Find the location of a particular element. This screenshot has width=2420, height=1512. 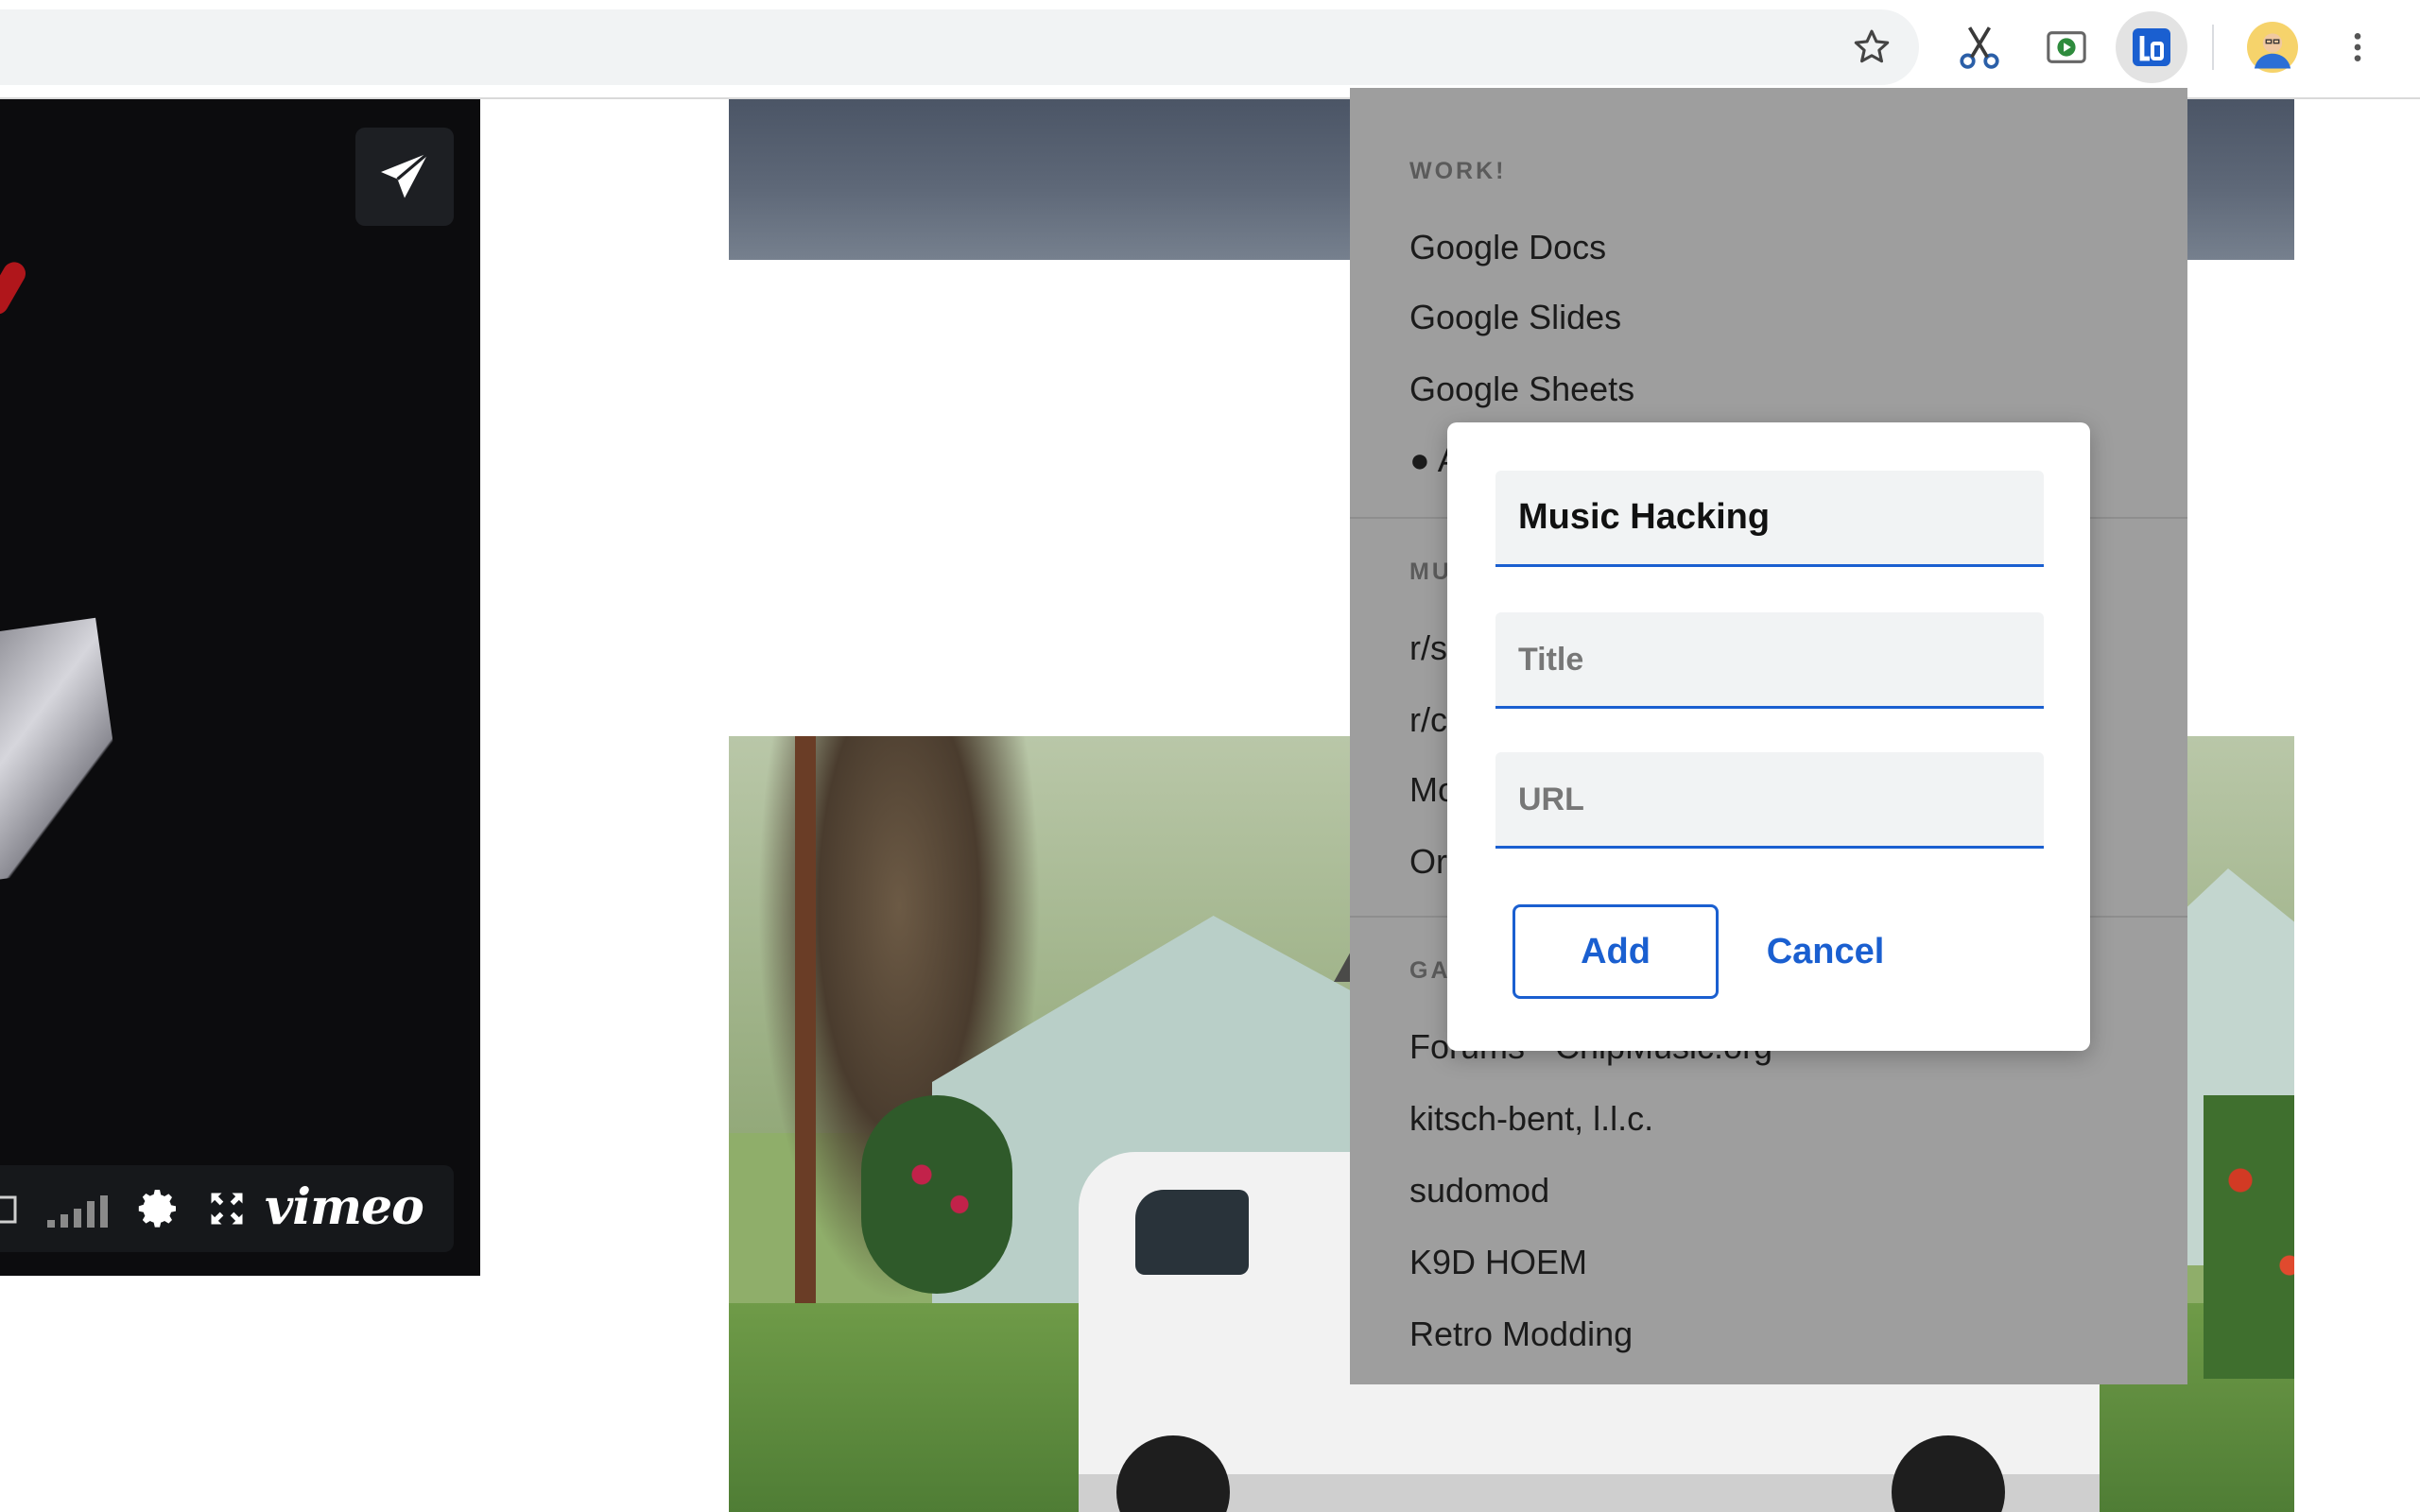

volume-bars-icon is located at coordinates (79, 1210).